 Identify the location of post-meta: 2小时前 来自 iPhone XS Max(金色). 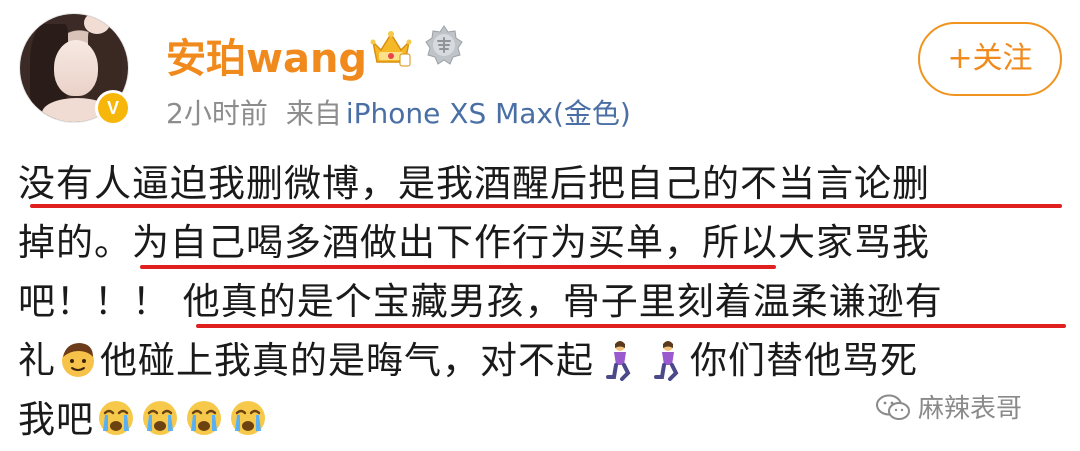
(398, 112).